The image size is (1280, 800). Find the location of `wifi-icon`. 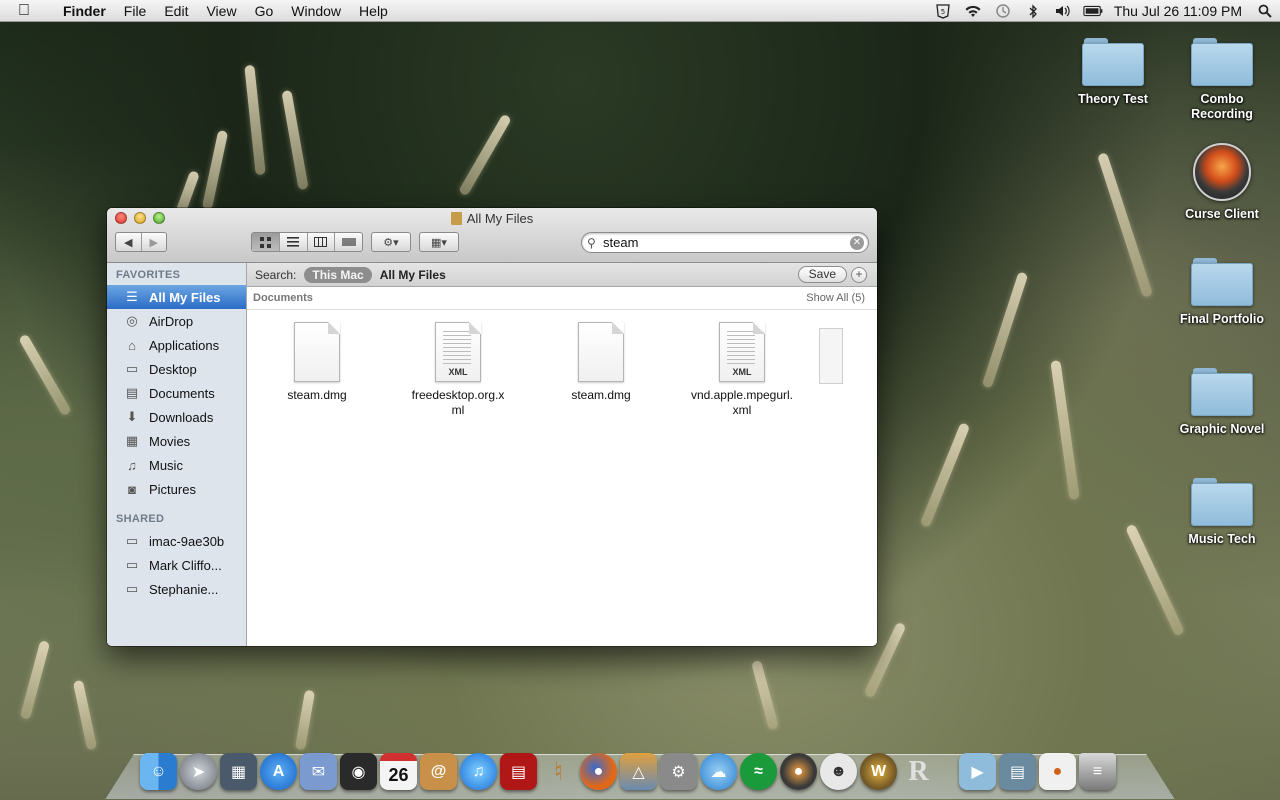

wifi-icon is located at coordinates (973, 11).